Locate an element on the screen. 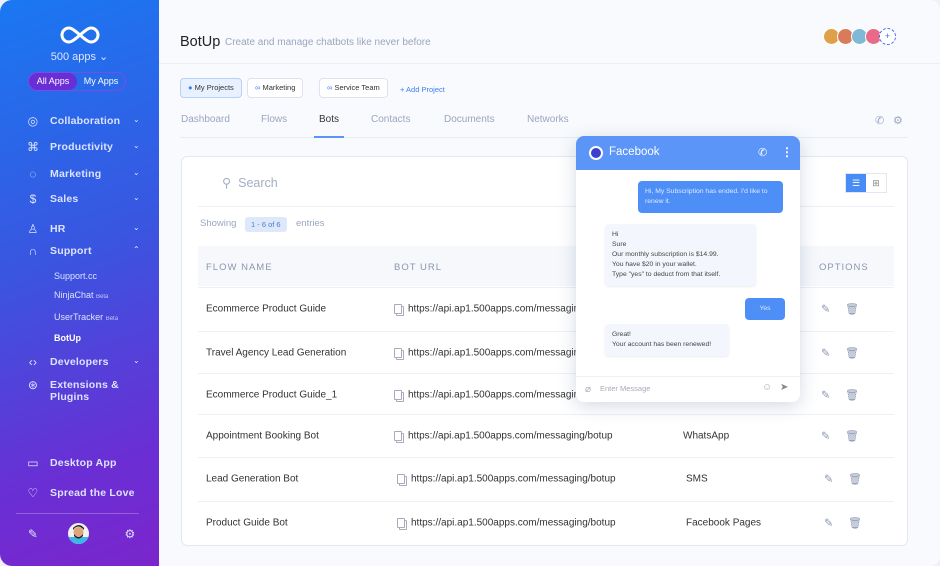 This screenshot has width=940, height=566. tab-dashboard: Dashboard is located at coordinates (205, 119).